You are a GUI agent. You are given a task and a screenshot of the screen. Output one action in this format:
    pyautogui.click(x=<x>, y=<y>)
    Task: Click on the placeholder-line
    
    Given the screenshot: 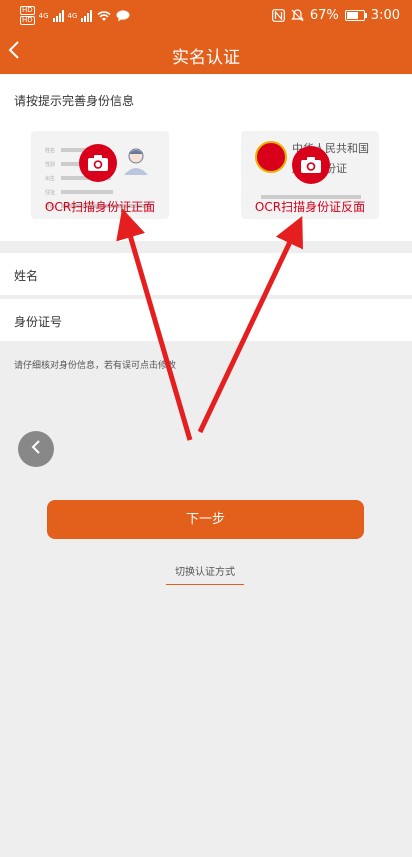 What is the action you would take?
    pyautogui.click(x=87, y=192)
    